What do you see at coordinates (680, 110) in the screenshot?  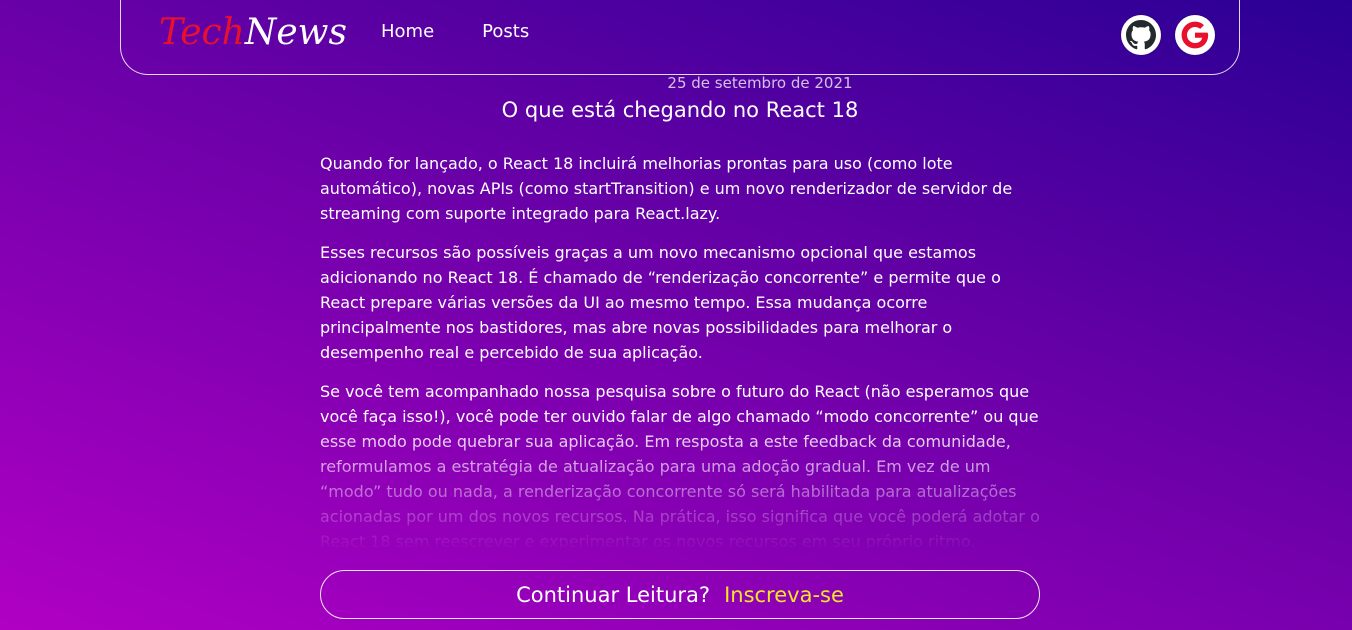 I see `article-title: O que está chegando no React 18` at bounding box center [680, 110].